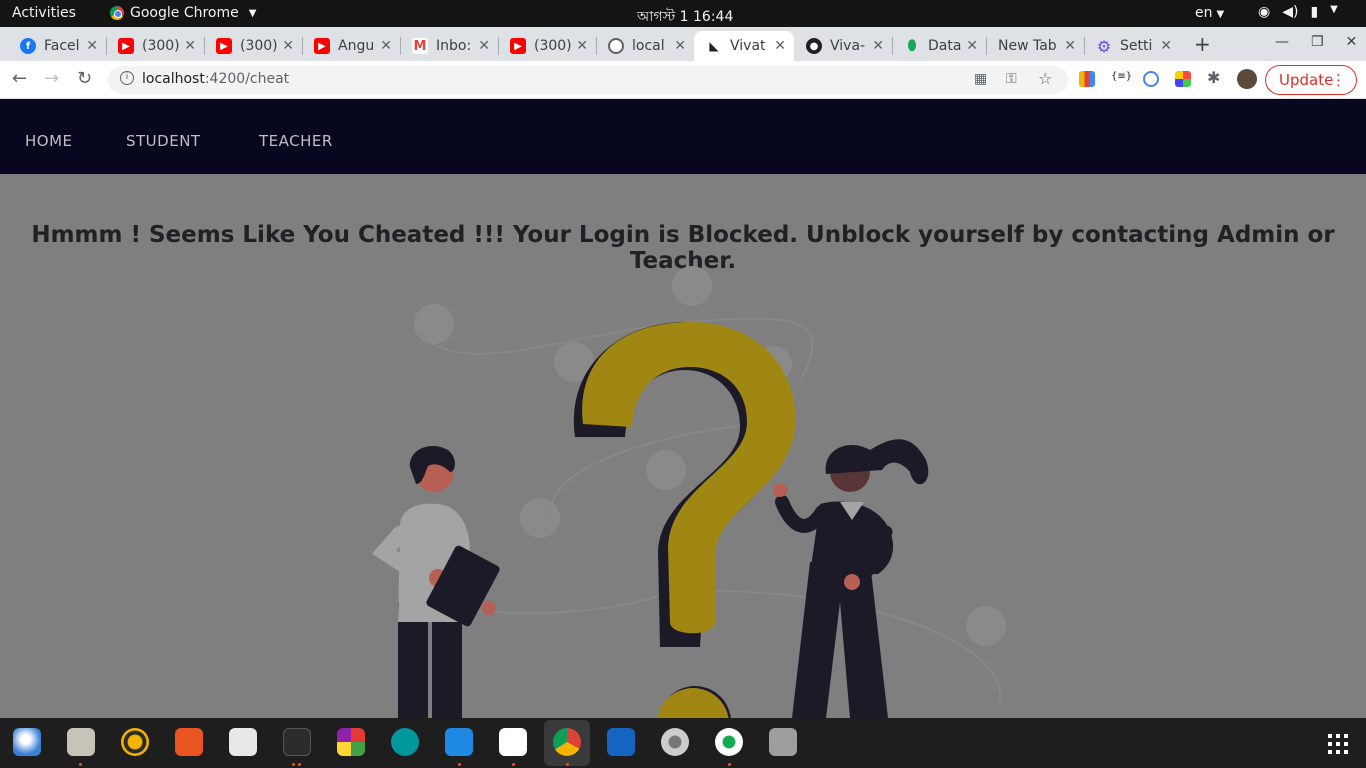 Image resolution: width=1366 pixels, height=768 pixels. What do you see at coordinates (1045, 78) in the screenshot?
I see `star-icon: ☆` at bounding box center [1045, 78].